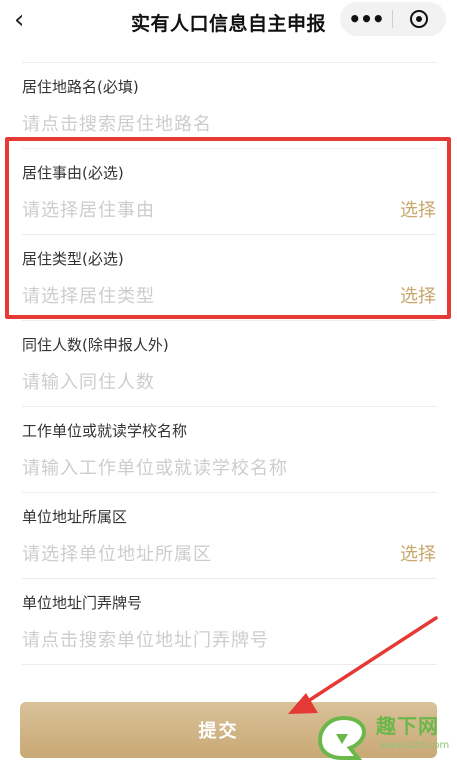 The height and width of the screenshot is (761, 457). Describe the element at coordinates (366, 19) in the screenshot. I see `more-dots-icon: •••` at that location.